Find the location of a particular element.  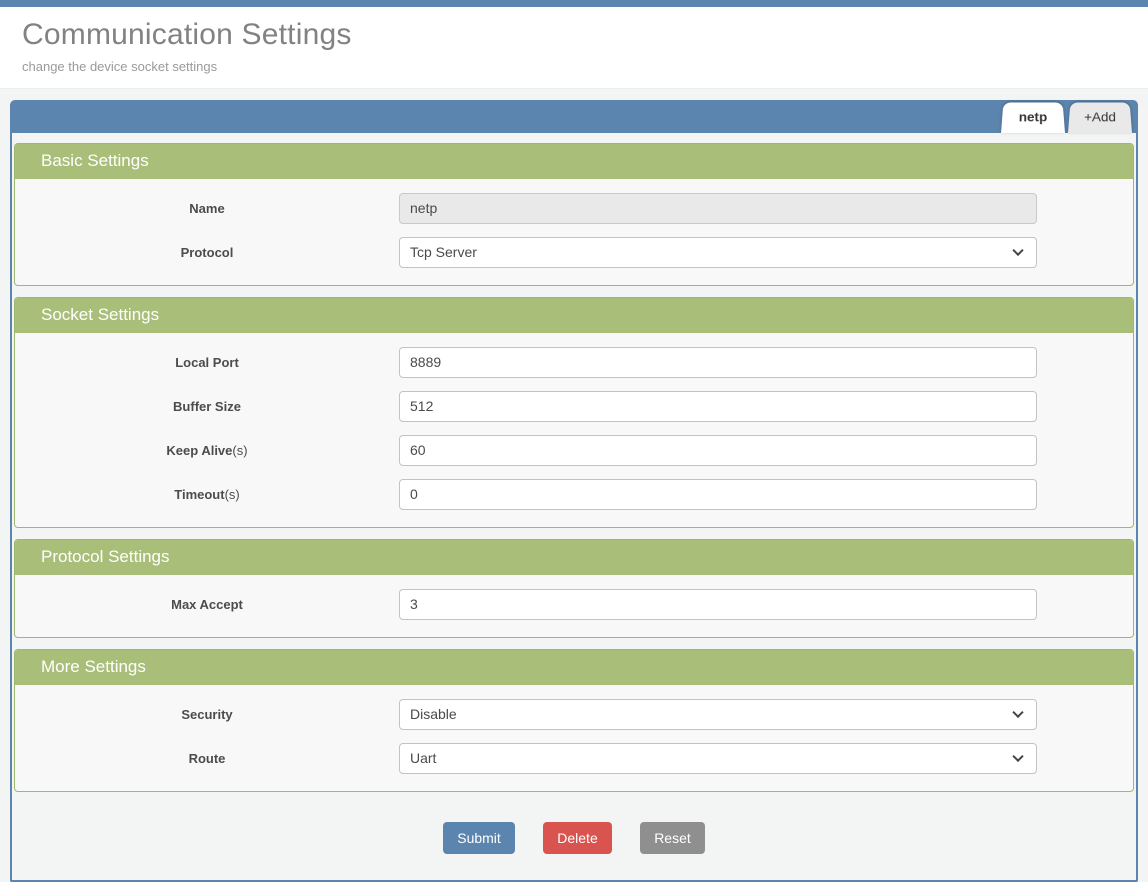

form-row-keep-alive: Keep Alive(s) is located at coordinates (574, 450).